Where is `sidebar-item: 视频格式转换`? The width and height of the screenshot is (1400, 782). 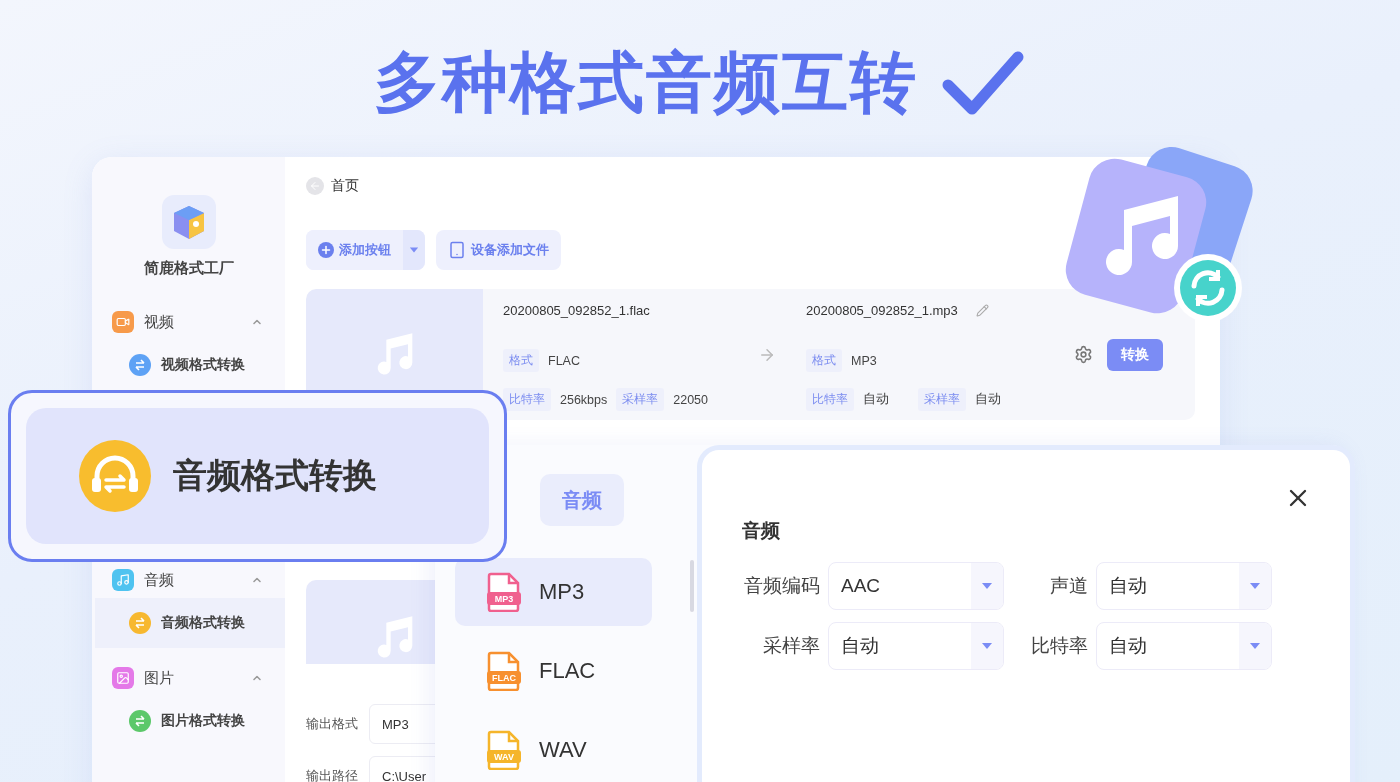 sidebar-item: 视频格式转换 is located at coordinates (190, 365).